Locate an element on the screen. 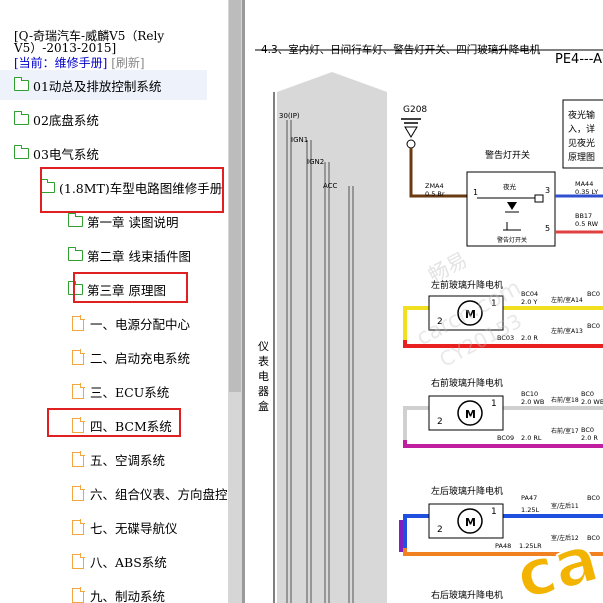 This screenshot has width=603, height=603. manual-title: [Q-奇瑞汽车-威麟V5（Rely V5）-2013-2015] is located at coordinates (89, 42).